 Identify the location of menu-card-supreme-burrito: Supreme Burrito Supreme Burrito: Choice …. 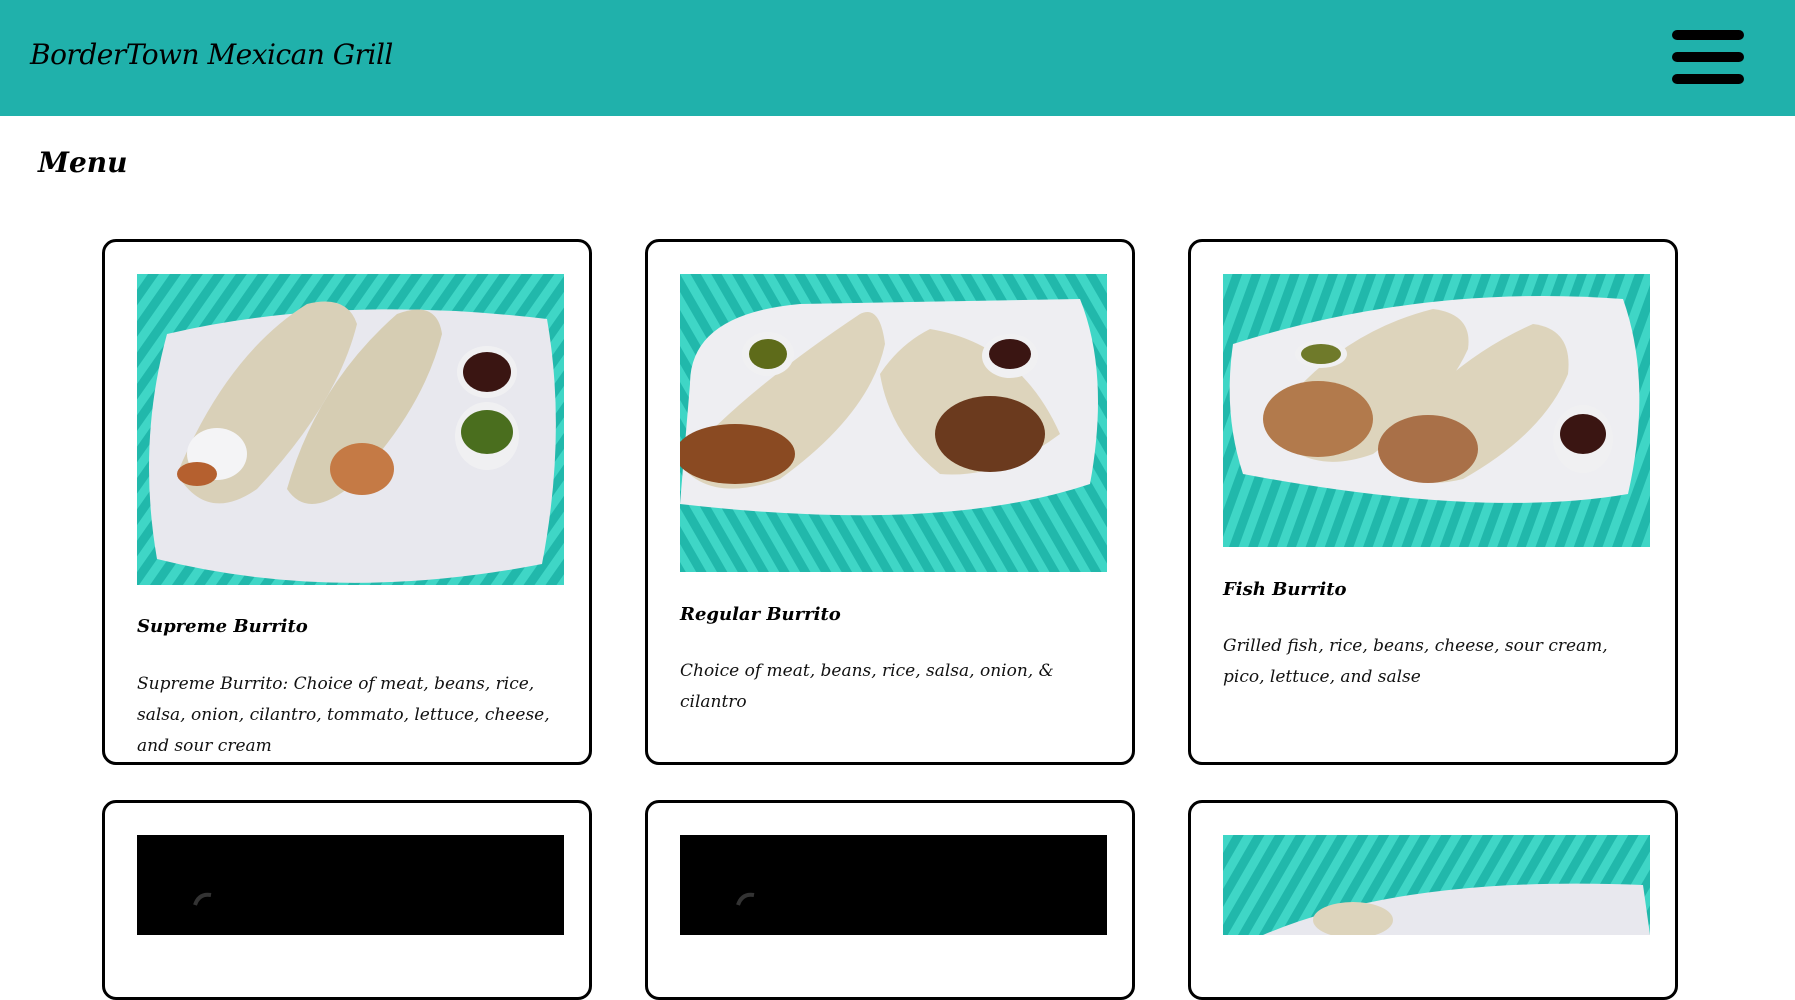
(347, 502).